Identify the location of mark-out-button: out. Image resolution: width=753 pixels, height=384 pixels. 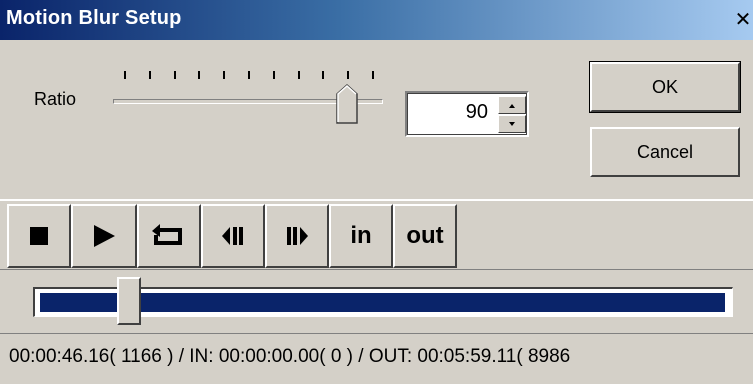
(425, 236).